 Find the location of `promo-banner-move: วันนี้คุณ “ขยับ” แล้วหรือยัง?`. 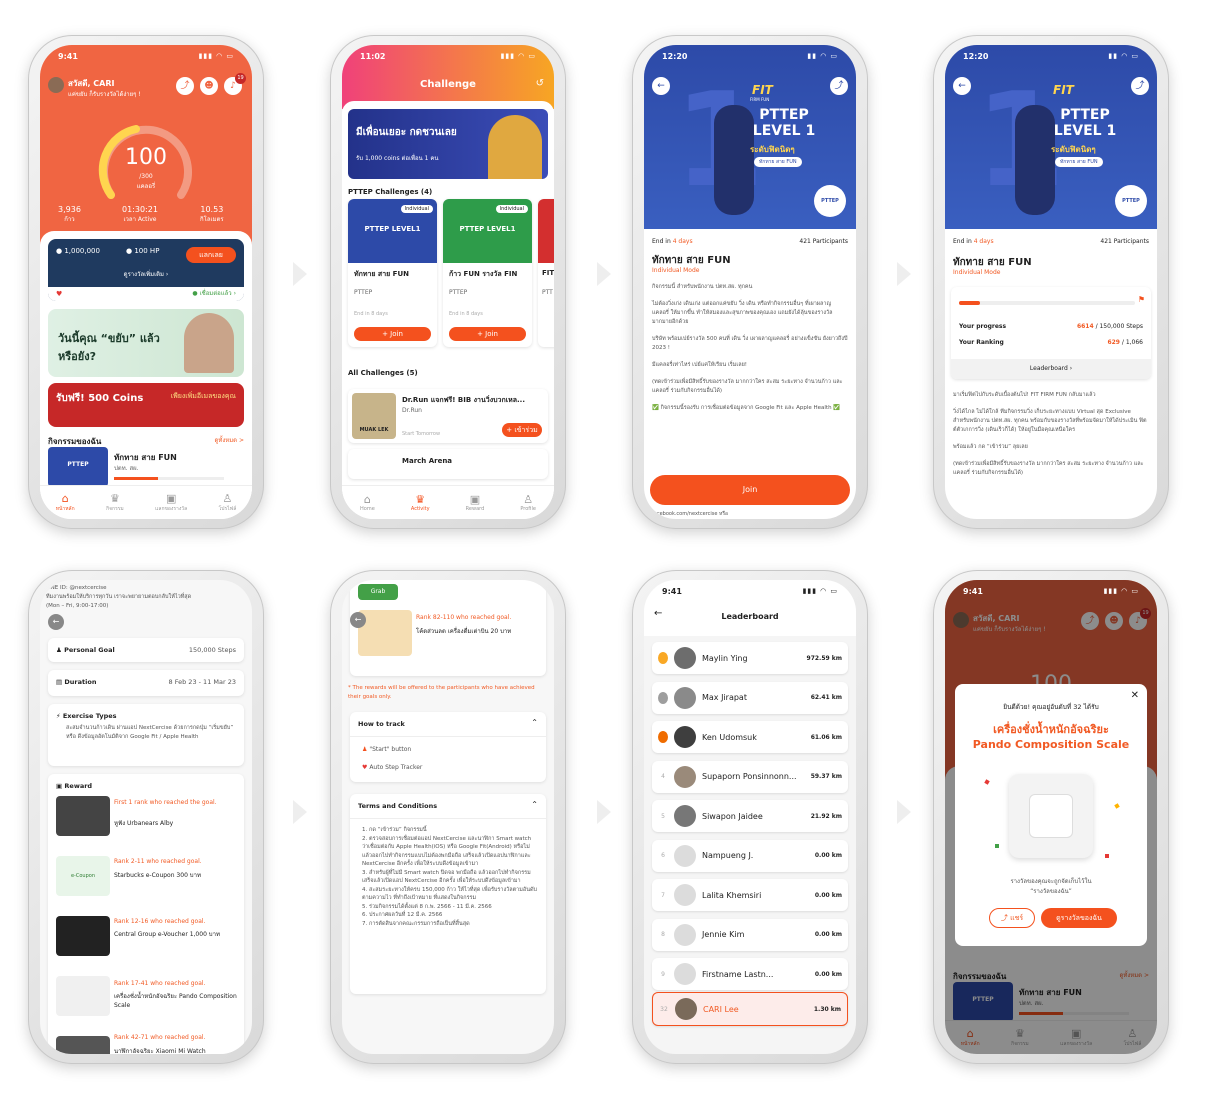

promo-banner-move: วันนี้คุณ “ขยับ” แล้วหรือยัง? is located at coordinates (146, 343).